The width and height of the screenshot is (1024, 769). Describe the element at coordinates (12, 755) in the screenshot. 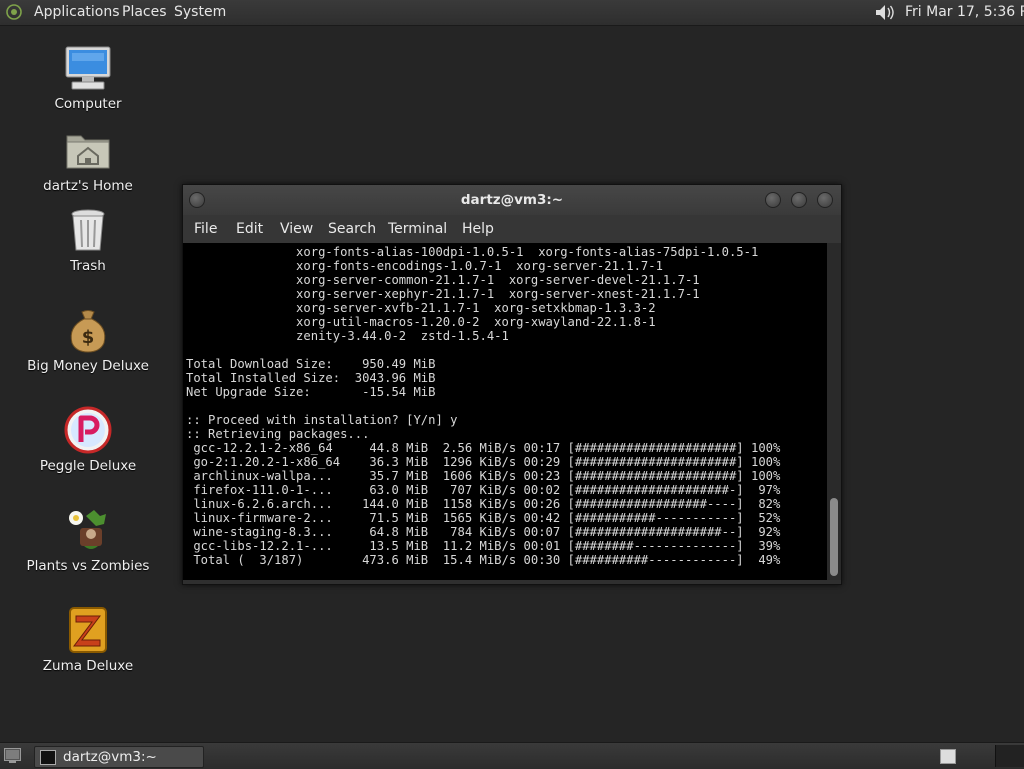

I see `show-desktop-icon` at that location.